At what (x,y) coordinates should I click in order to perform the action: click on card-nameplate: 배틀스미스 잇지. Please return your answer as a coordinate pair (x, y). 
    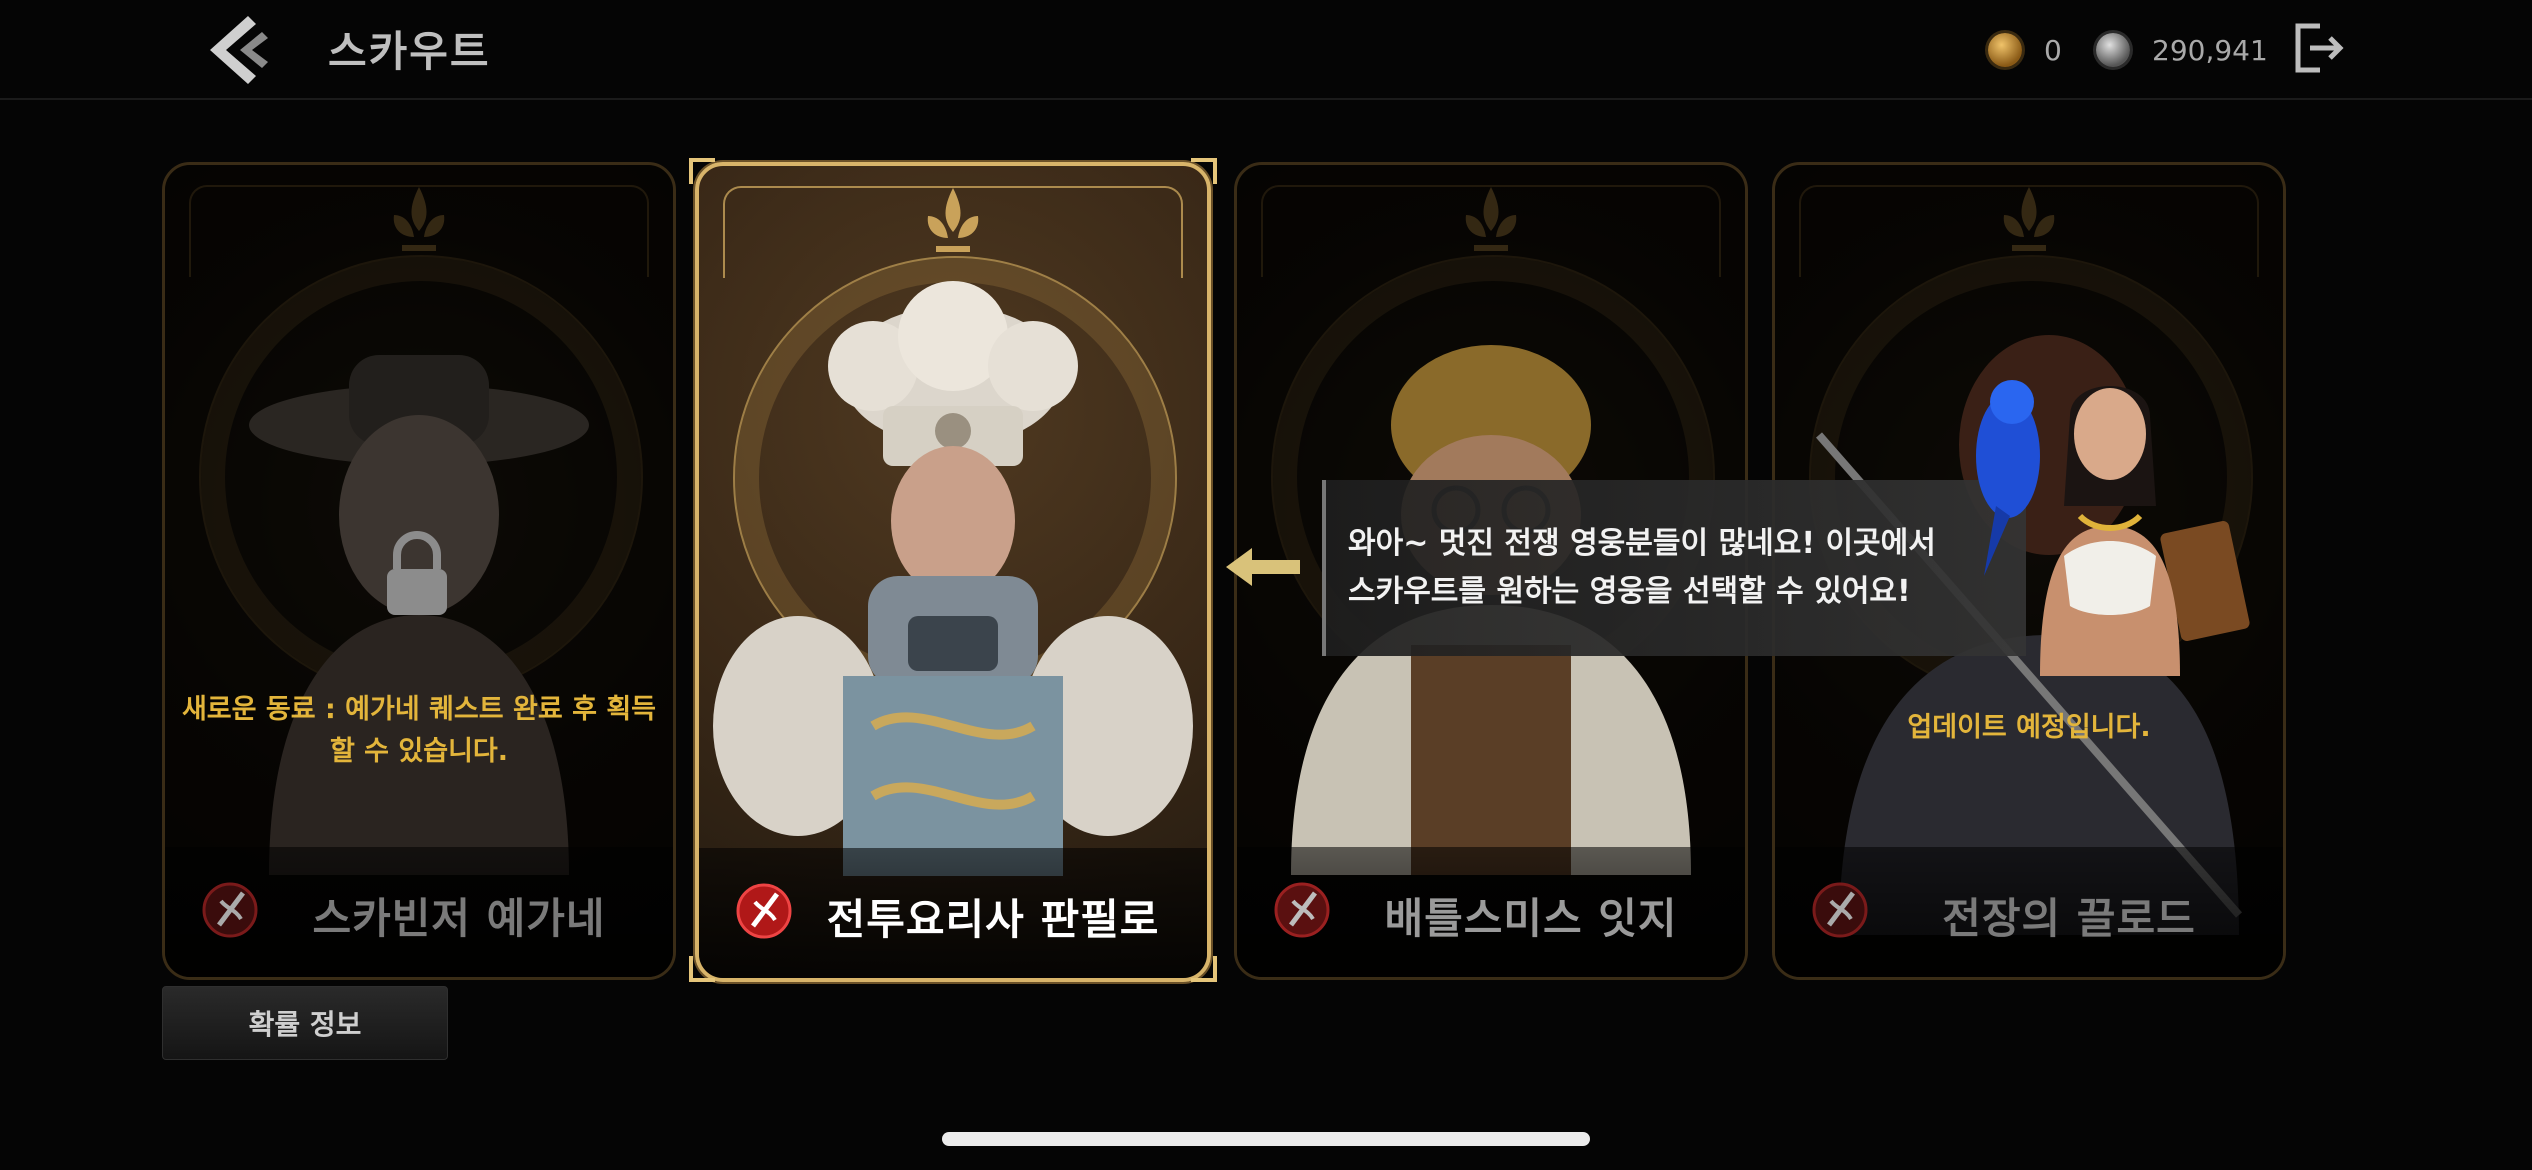
    Looking at the image, I should click on (1491, 912).